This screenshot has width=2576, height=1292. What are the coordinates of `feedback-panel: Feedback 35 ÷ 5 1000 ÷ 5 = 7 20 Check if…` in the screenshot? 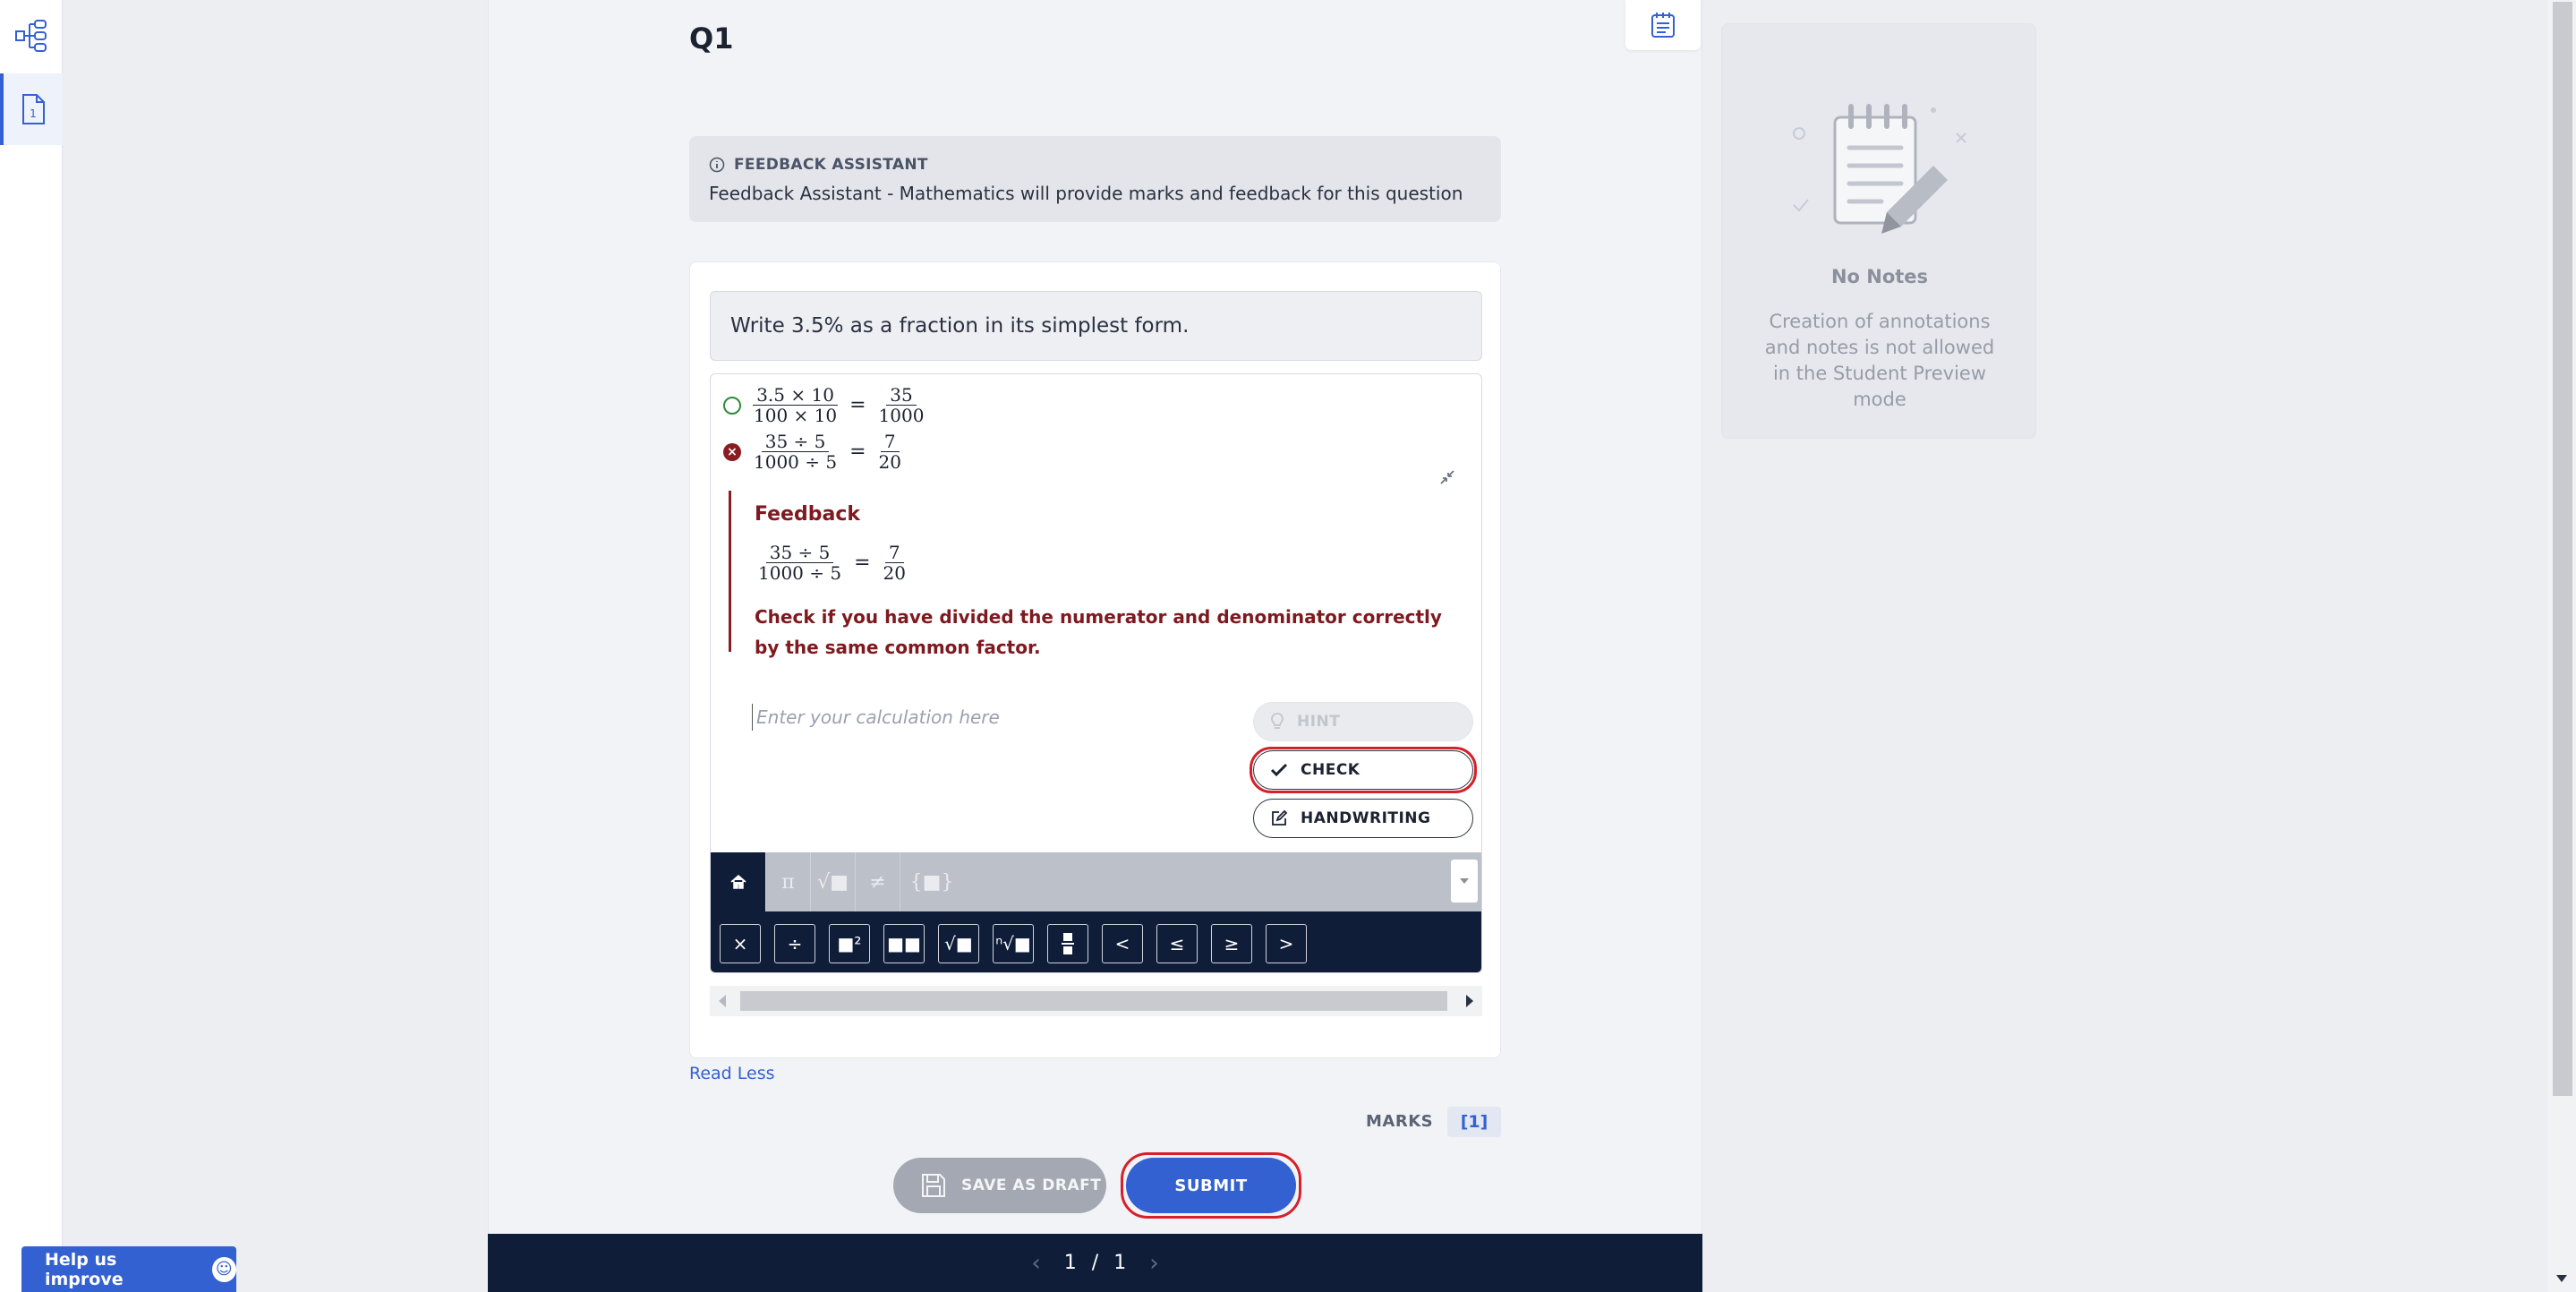 It's located at (1100, 574).